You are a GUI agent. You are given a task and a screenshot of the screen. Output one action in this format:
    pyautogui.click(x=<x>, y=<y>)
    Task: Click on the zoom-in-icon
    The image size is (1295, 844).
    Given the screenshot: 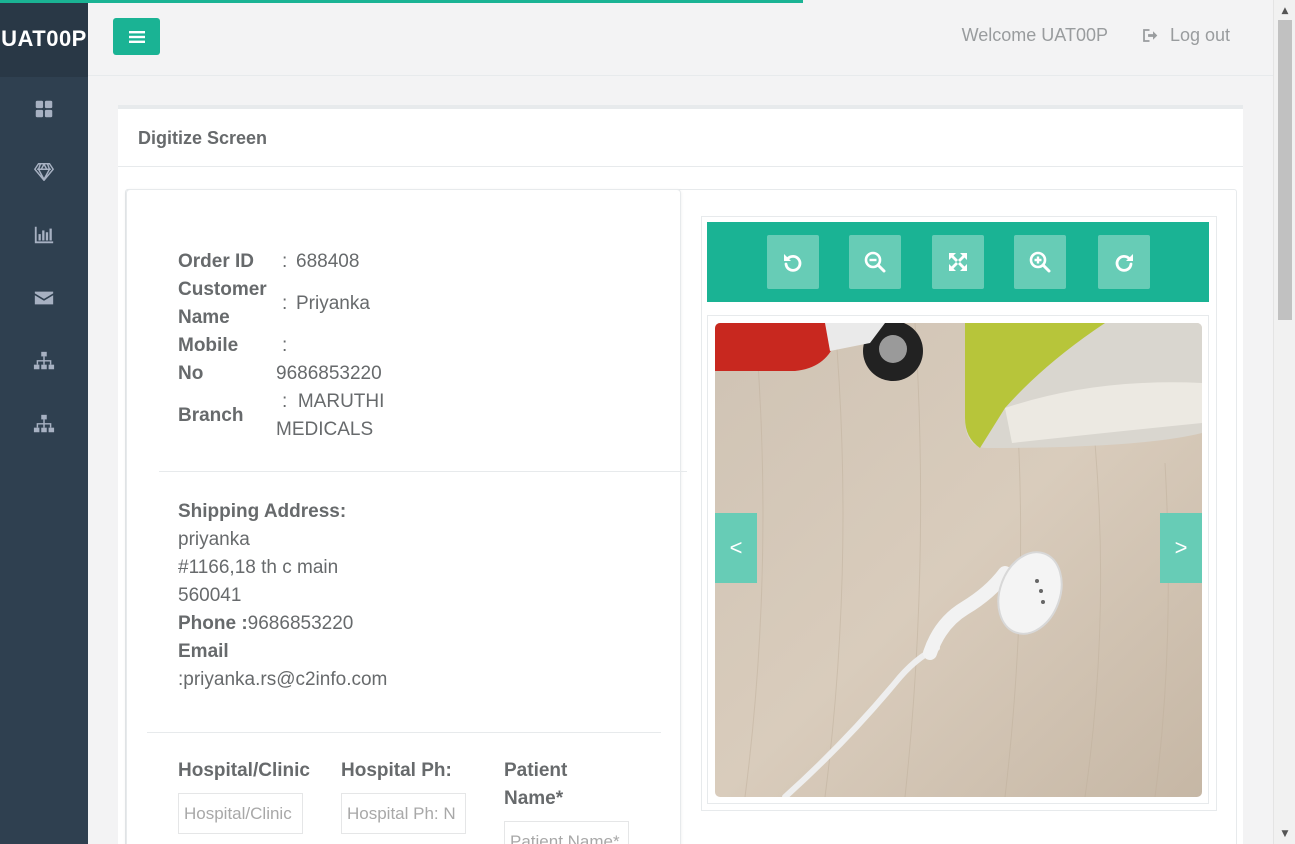 What is the action you would take?
    pyautogui.click(x=1040, y=262)
    